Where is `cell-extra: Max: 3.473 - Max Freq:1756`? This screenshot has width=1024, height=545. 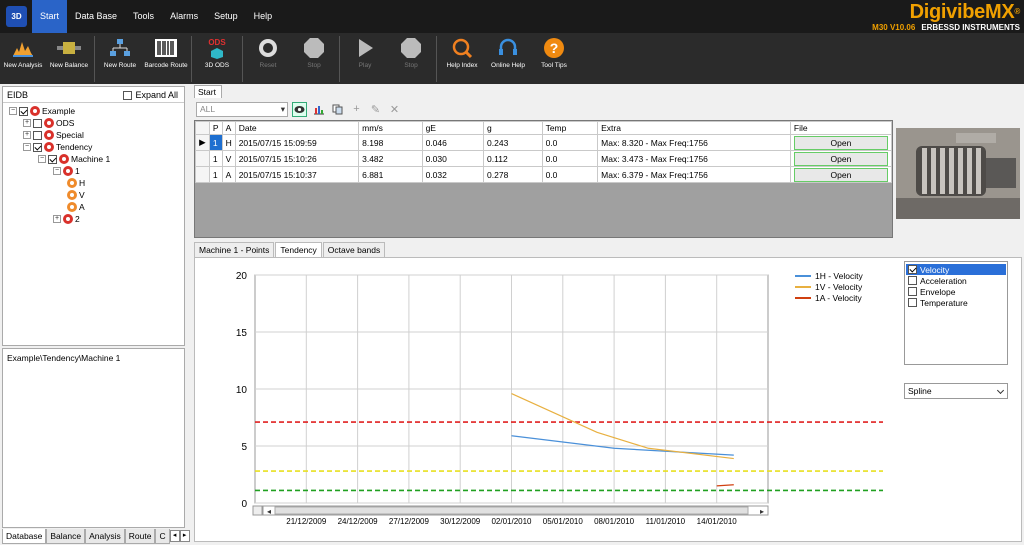 cell-extra: Max: 3.473 - Max Freq:1756 is located at coordinates (694, 158).